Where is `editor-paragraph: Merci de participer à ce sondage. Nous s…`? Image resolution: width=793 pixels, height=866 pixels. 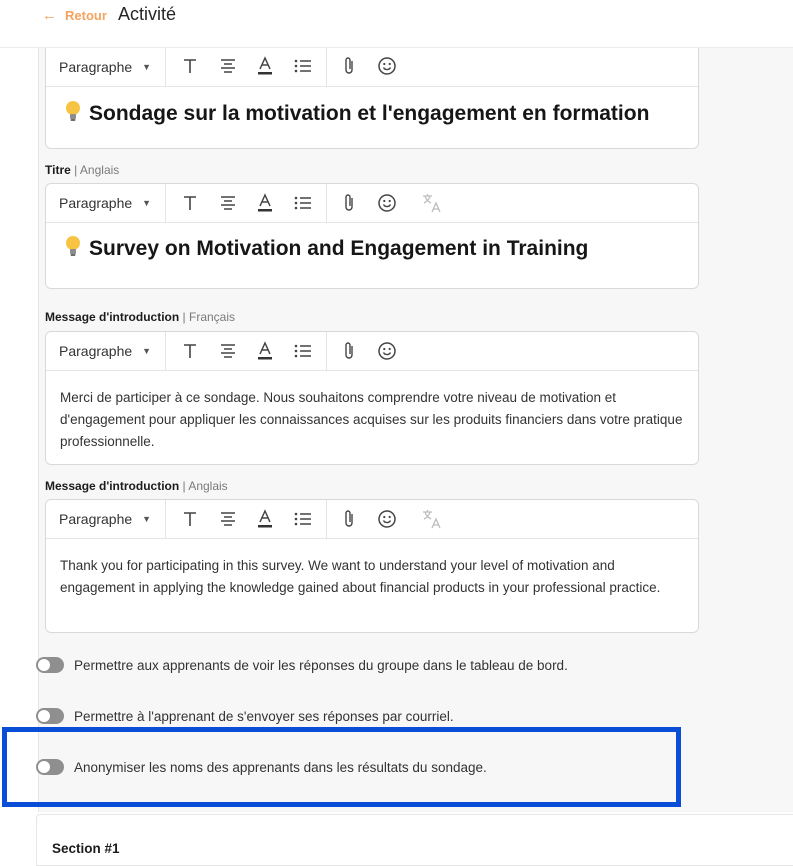 editor-paragraph: Merci de participer à ce sondage. Nous s… is located at coordinates (371, 419).